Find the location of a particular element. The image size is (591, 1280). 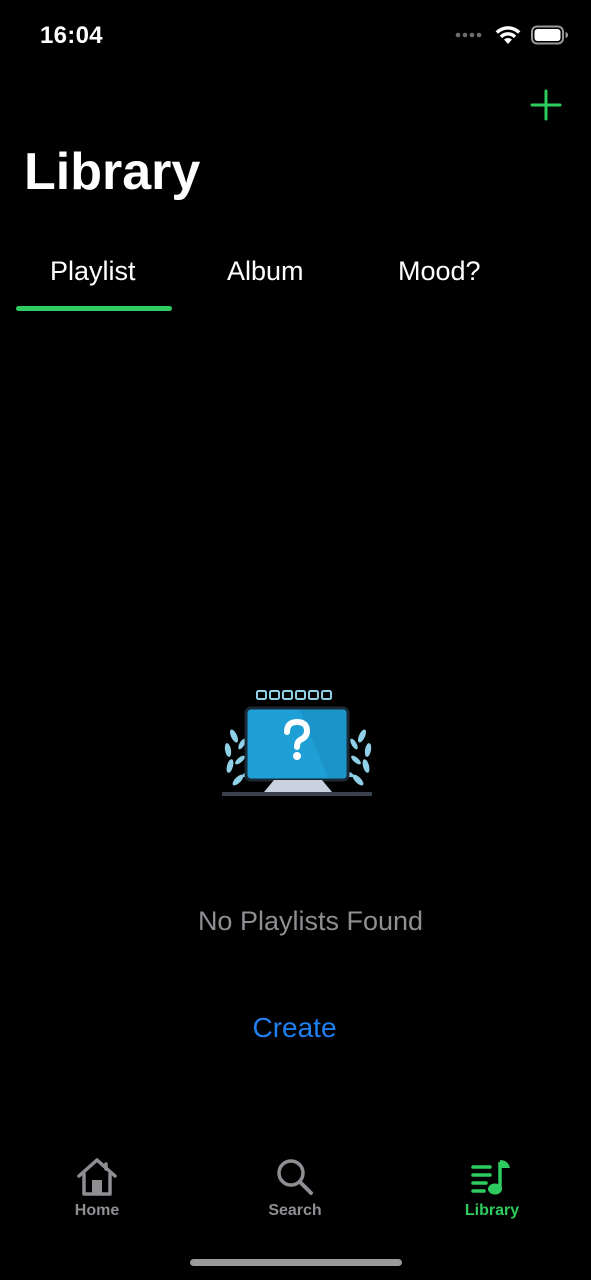

search-icon is located at coordinates (295, 1177).